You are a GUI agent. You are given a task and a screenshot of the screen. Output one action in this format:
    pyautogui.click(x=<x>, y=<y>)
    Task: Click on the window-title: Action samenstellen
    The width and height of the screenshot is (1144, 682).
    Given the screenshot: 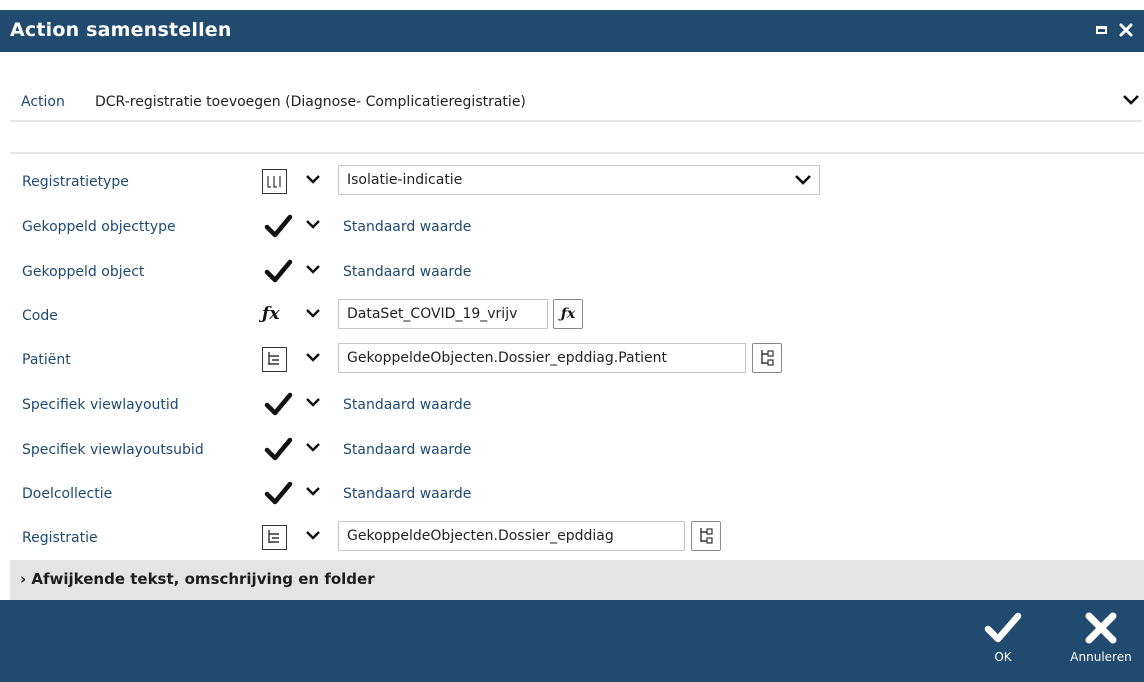 What is the action you would take?
    pyautogui.click(x=121, y=30)
    